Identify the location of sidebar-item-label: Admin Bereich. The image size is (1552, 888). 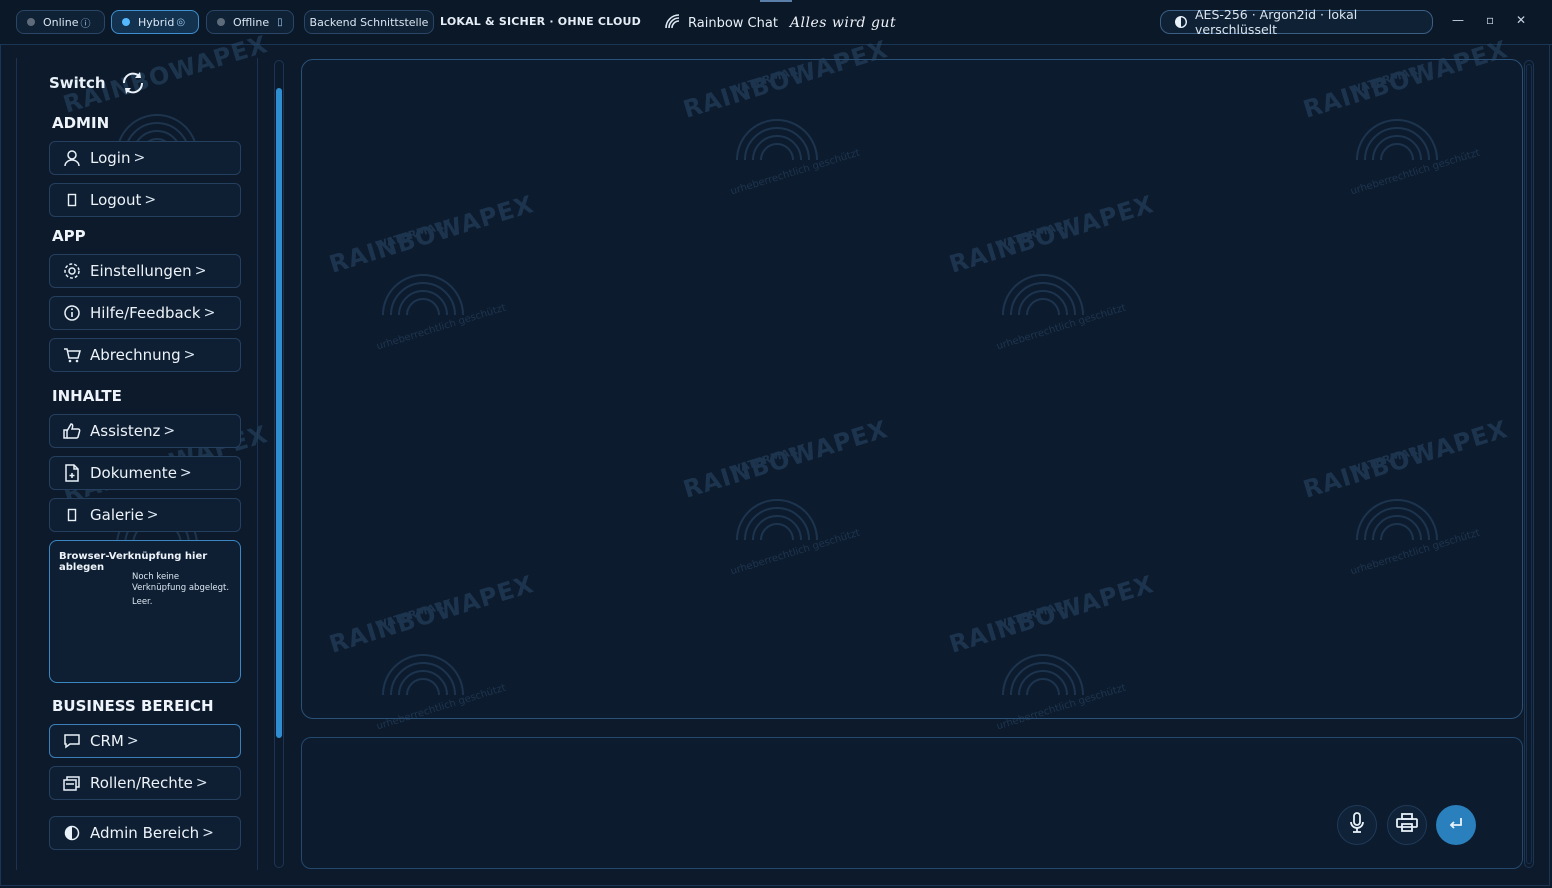
(145, 833).